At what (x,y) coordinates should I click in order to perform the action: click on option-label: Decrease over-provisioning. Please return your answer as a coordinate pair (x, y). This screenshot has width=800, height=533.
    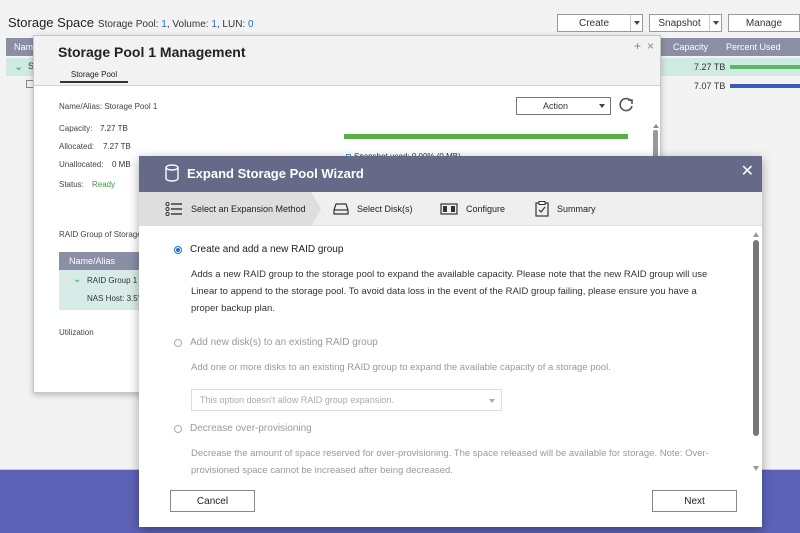
    Looking at the image, I should click on (251, 428).